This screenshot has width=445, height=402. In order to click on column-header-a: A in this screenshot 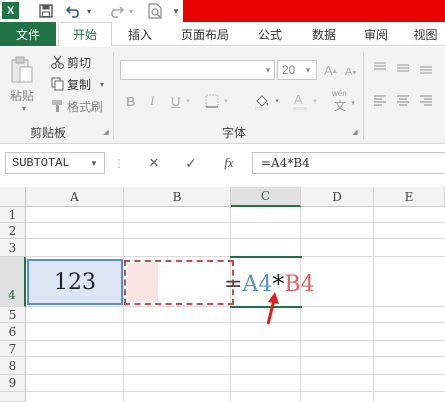, I will do `click(75, 197)`.